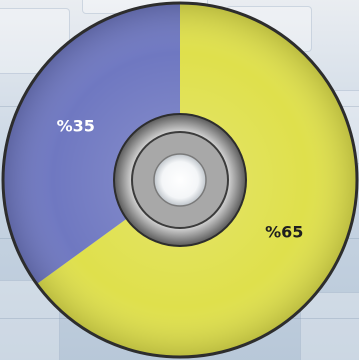 The image size is (359, 360). I want to click on pie-slice-label-0: %65, so click(284, 232).